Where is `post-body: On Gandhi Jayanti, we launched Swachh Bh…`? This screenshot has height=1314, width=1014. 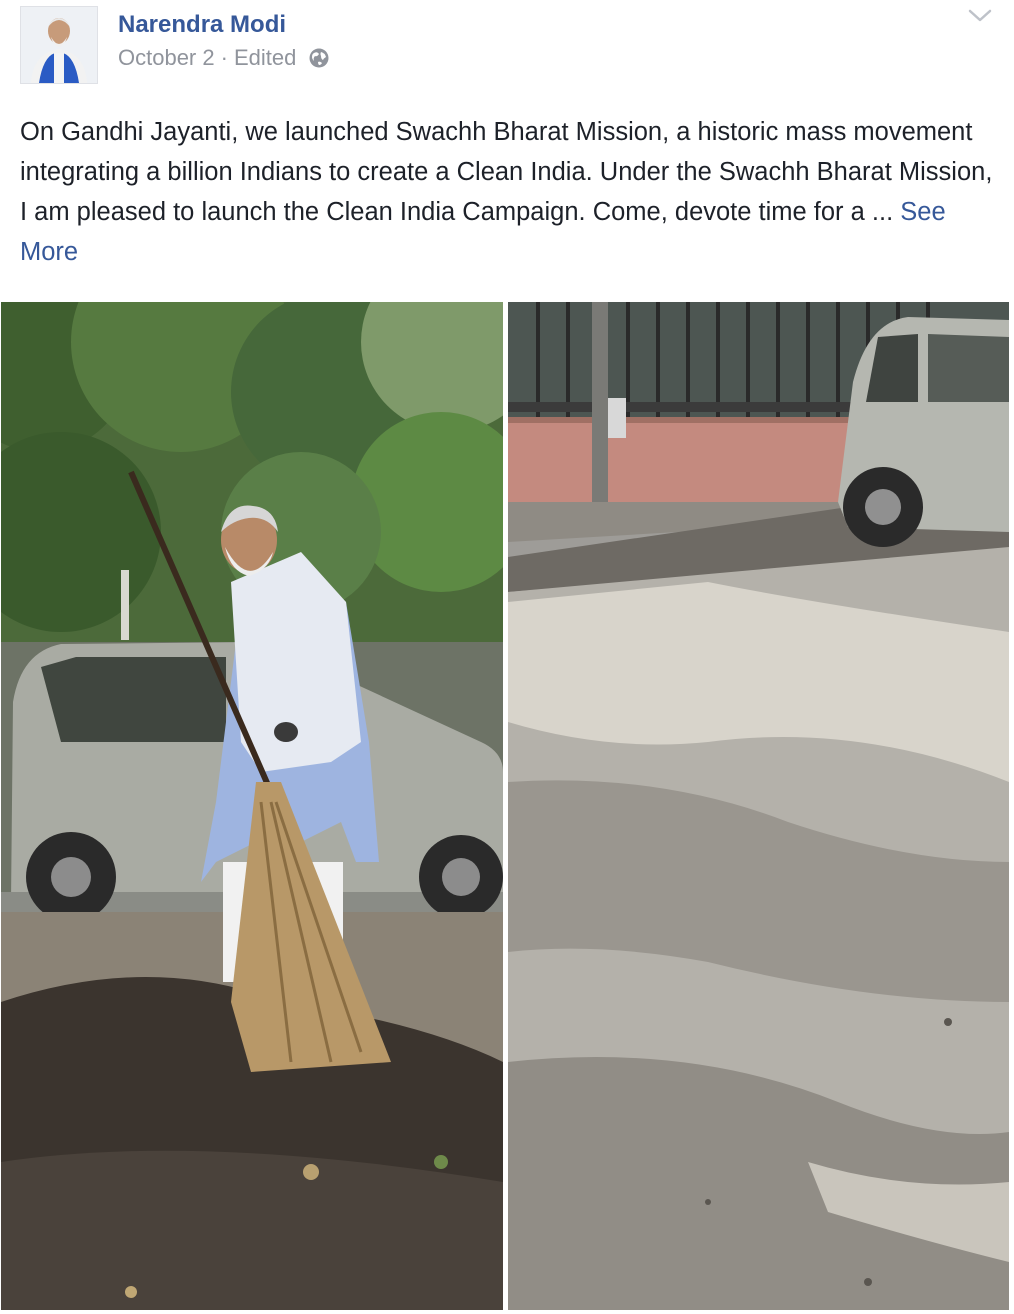
post-body: On Gandhi Jayanti, we launched Swachh Bh… is located at coordinates (506, 172).